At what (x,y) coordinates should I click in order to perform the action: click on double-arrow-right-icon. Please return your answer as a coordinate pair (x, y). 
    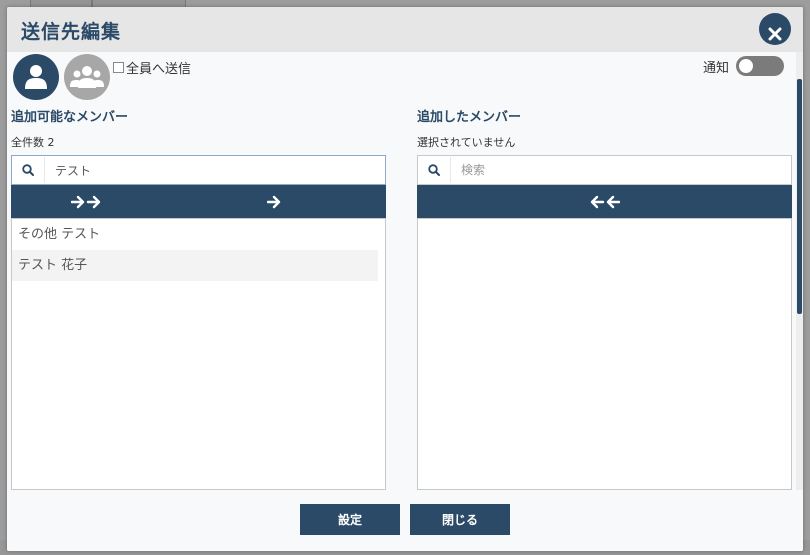
    Looking at the image, I should click on (86, 201).